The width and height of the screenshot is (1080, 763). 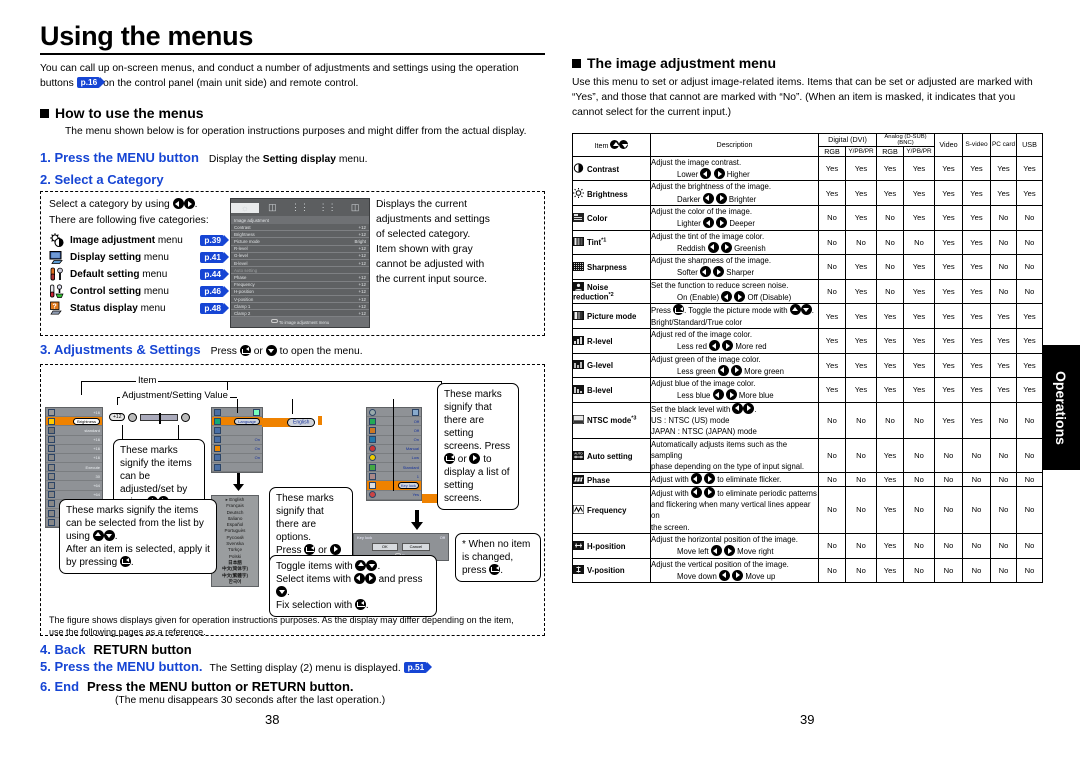 I want to click on dialog-cancel-button: Cancel, so click(x=416, y=546).